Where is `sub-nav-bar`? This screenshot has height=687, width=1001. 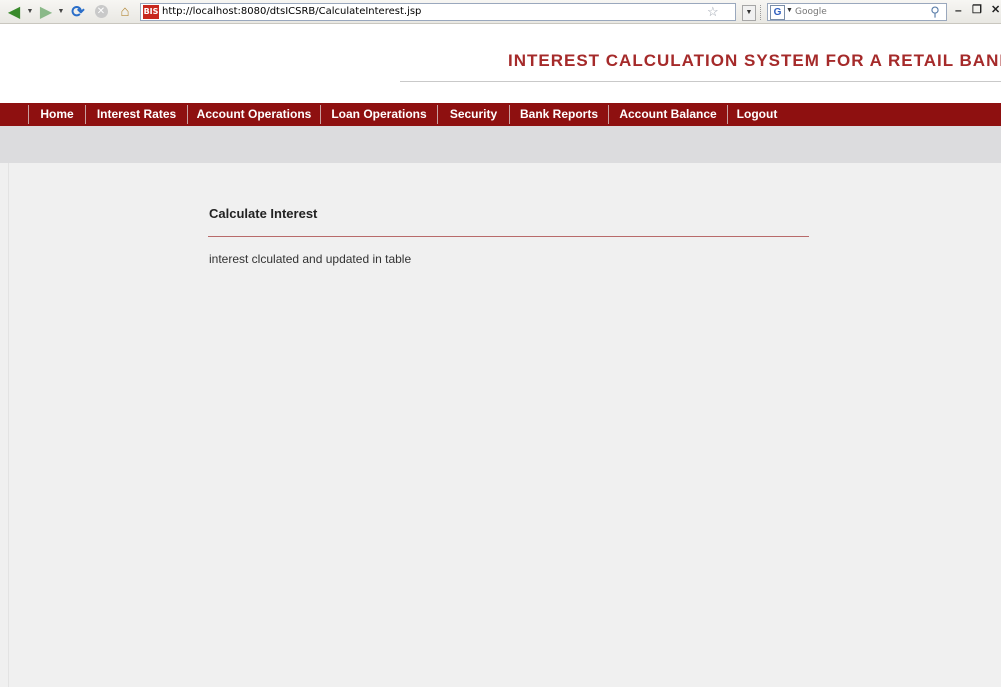 sub-nav-bar is located at coordinates (500, 144).